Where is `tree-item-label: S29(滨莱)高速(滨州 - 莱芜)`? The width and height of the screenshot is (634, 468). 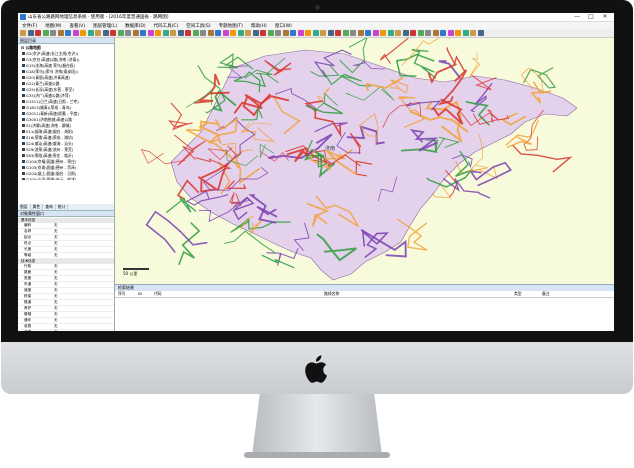 tree-item-label: S29(滨莱)高速(滨州 - 莱芜) is located at coordinates (50, 149).